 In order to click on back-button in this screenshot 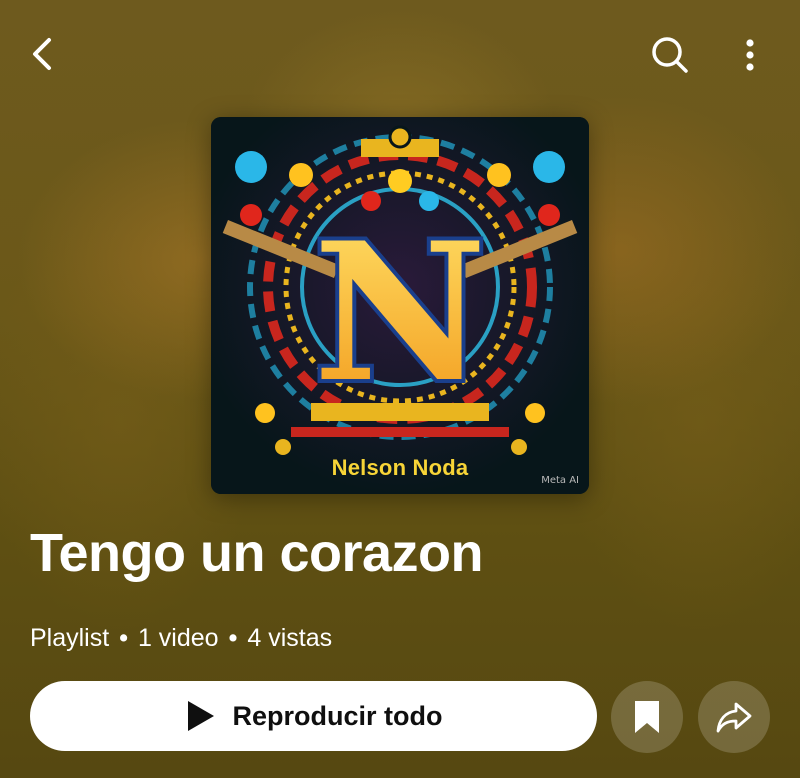, I will do `click(42, 54)`.